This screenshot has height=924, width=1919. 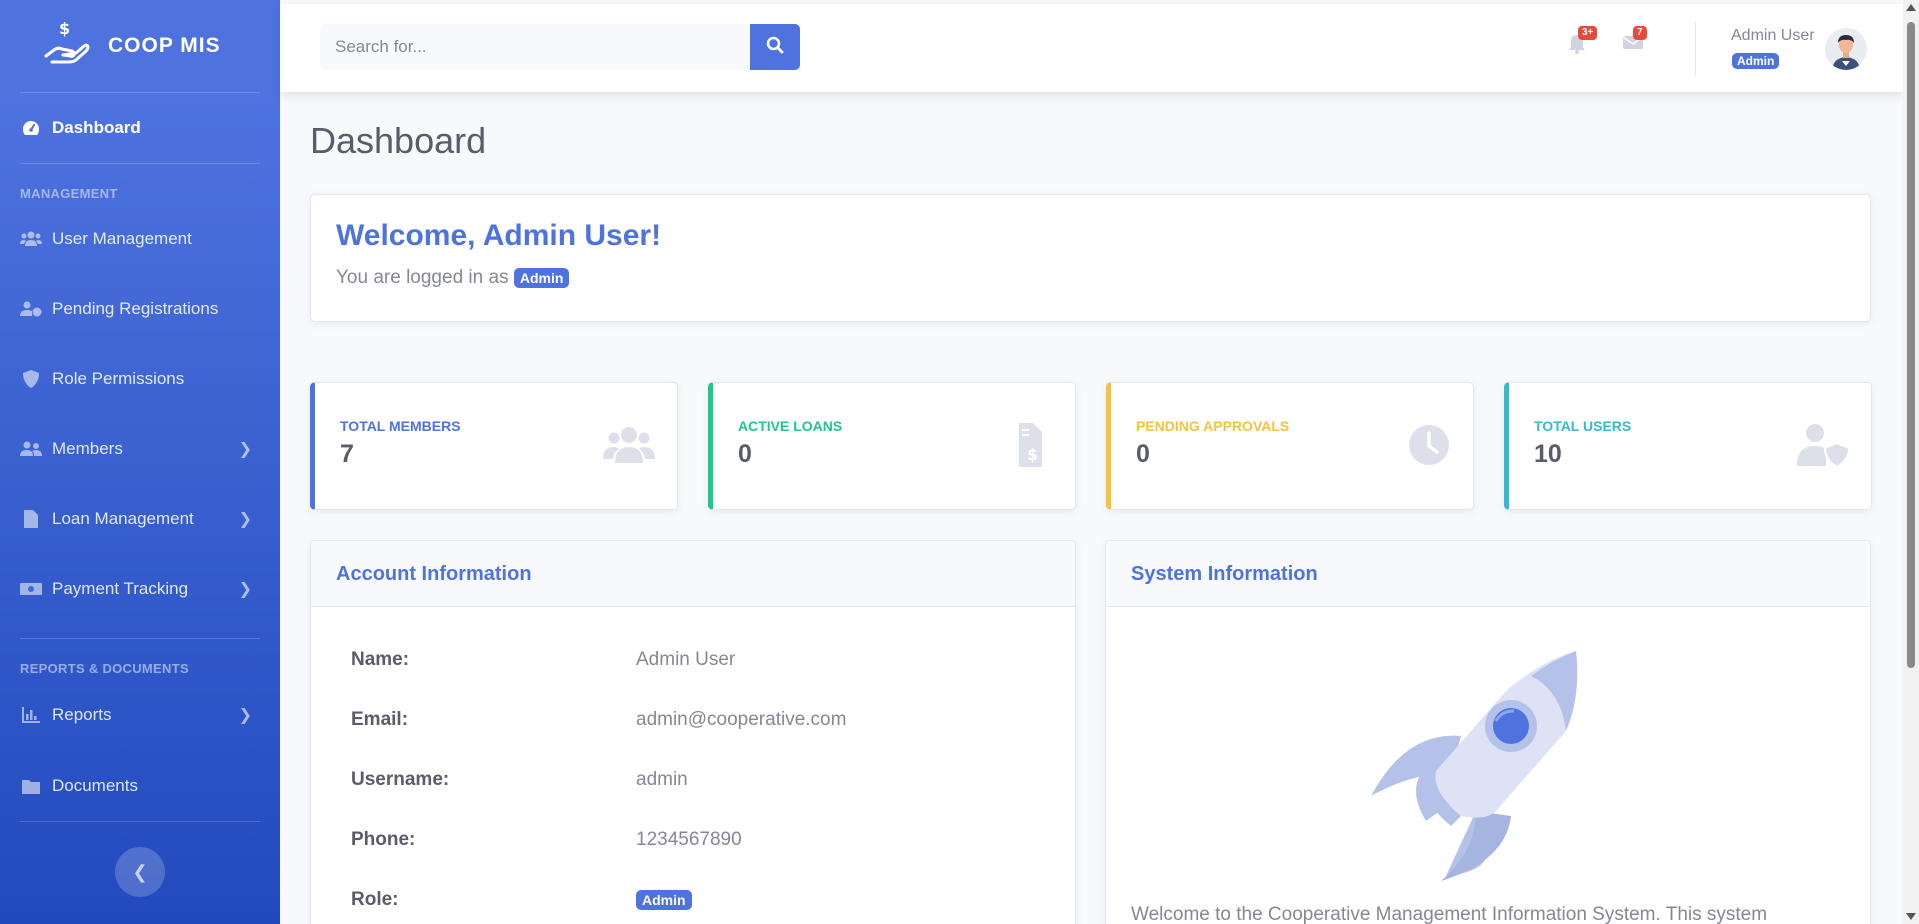 I want to click on sidebar-item-role-permissions: Role Permissions, so click(x=140, y=379).